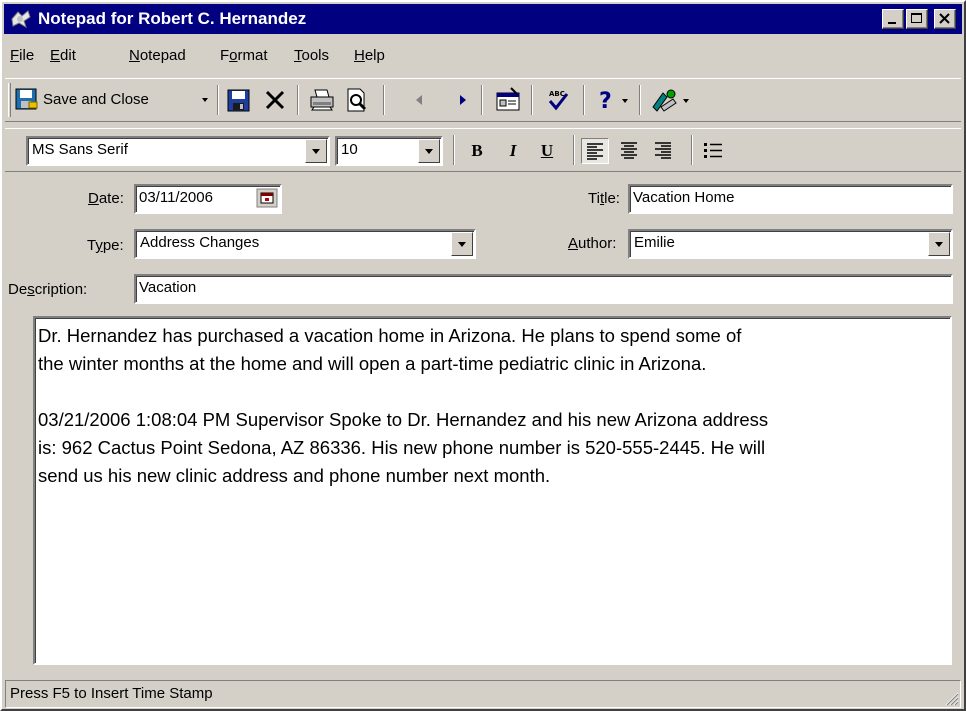 This screenshot has width=966, height=711. I want to click on print-preview-icon, so click(357, 100).